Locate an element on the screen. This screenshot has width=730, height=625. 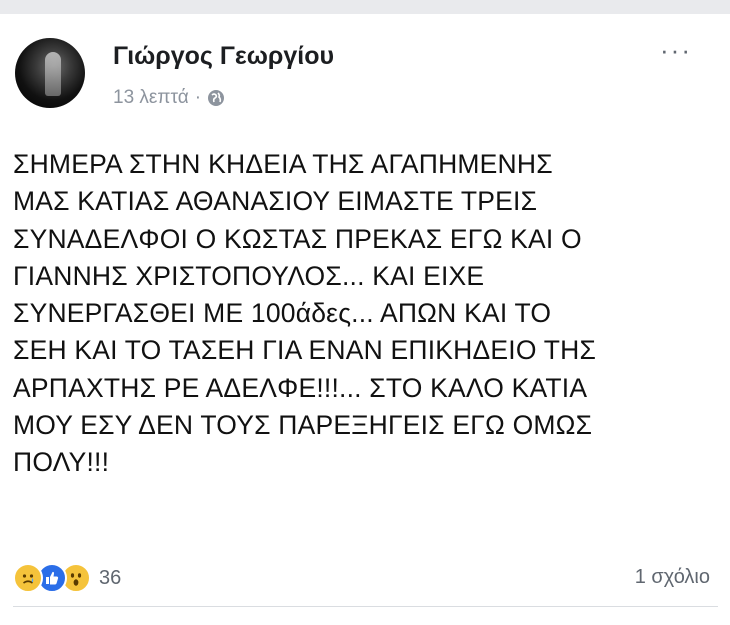
avatar-figure is located at coordinates (53, 74).